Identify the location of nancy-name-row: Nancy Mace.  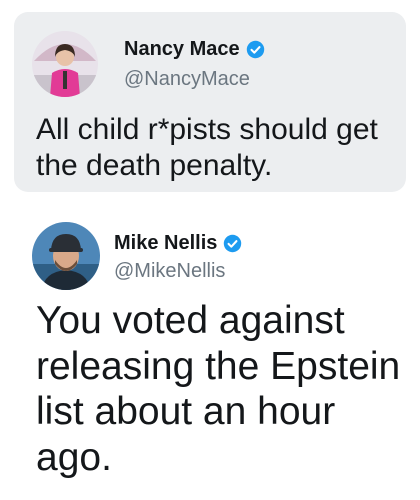
(194, 49).